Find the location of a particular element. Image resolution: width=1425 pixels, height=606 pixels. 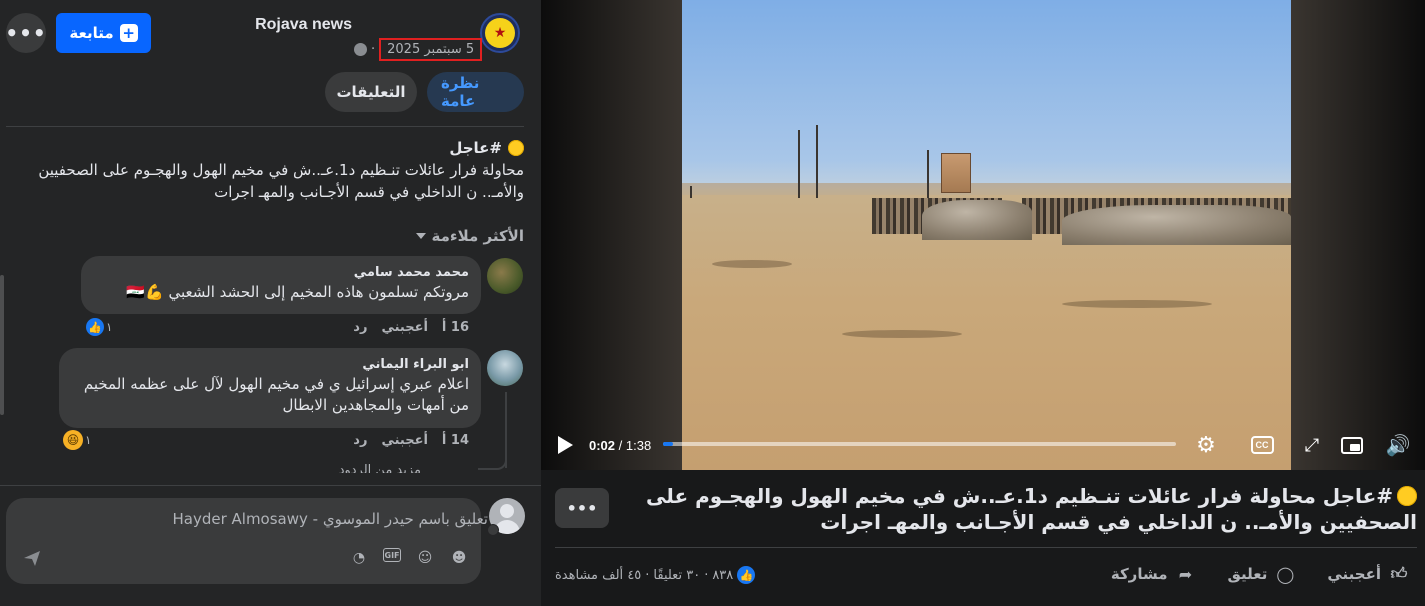

video-letterbox-left is located at coordinates (611, 235).